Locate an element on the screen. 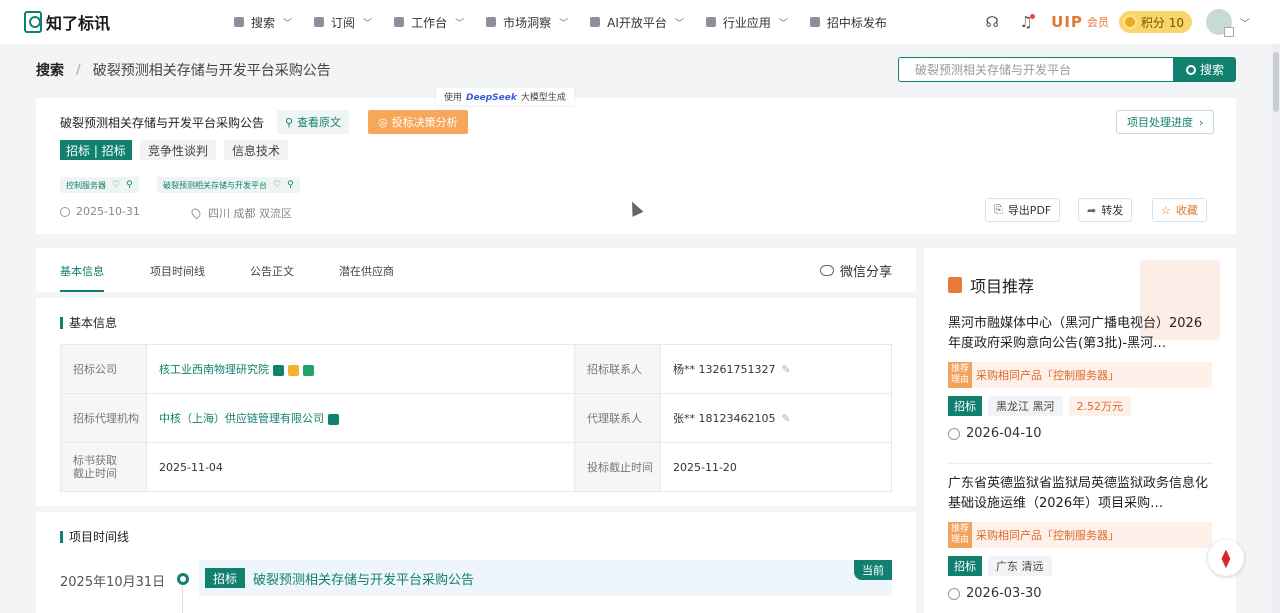 Image resolution: width=1280 pixels, height=613 pixels. wechat-share-button: 微信分享 is located at coordinates (855, 270).